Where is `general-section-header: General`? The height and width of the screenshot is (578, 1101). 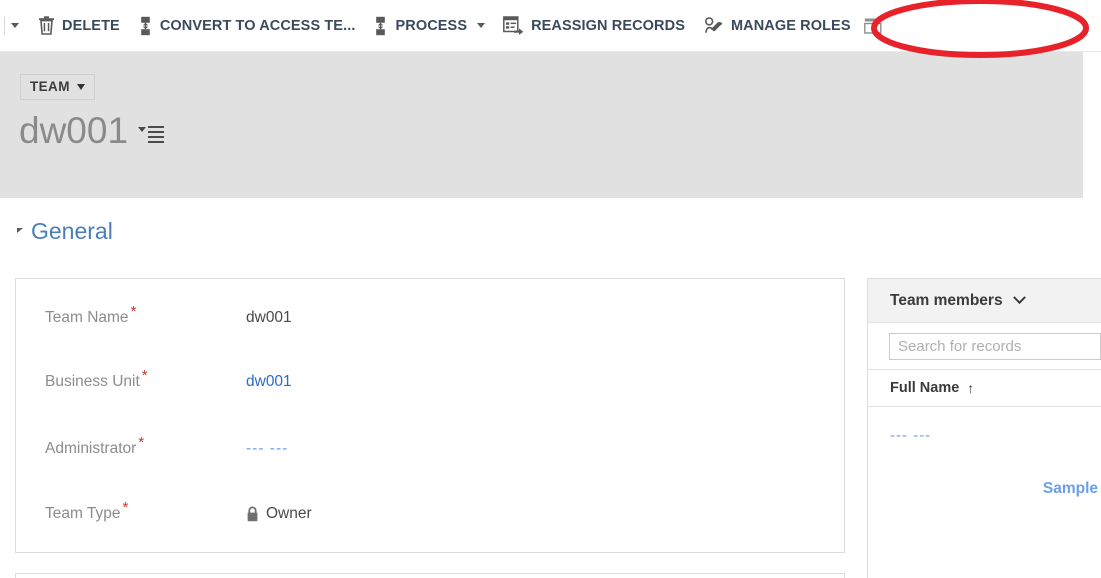 general-section-header: General is located at coordinates (65, 231).